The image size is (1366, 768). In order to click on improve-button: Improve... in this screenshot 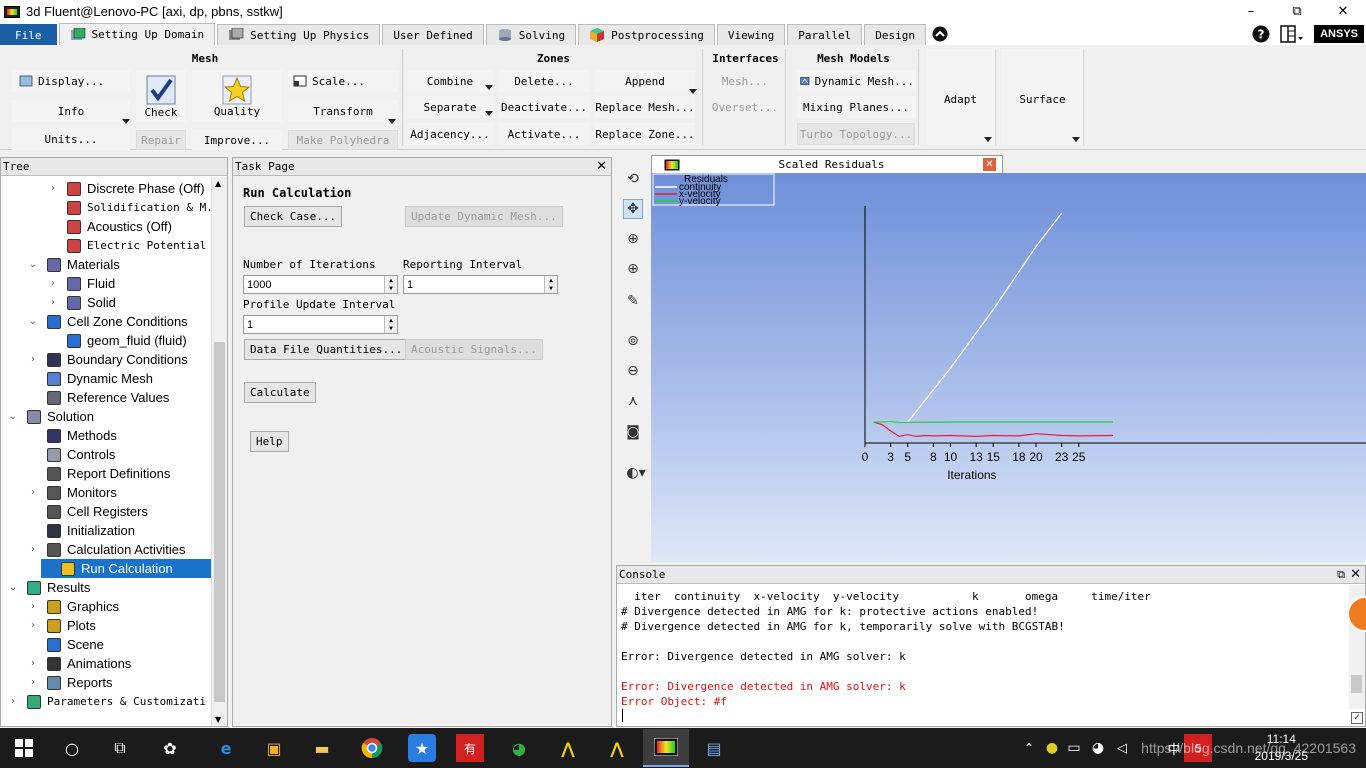, I will do `click(237, 140)`.